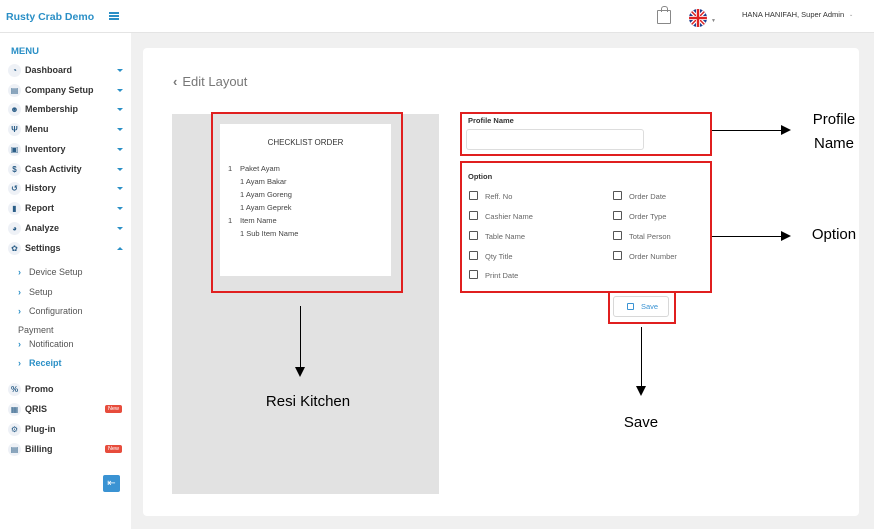  Describe the element at coordinates (37, 129) in the screenshot. I see `sidebar-item-label: Menu` at that location.